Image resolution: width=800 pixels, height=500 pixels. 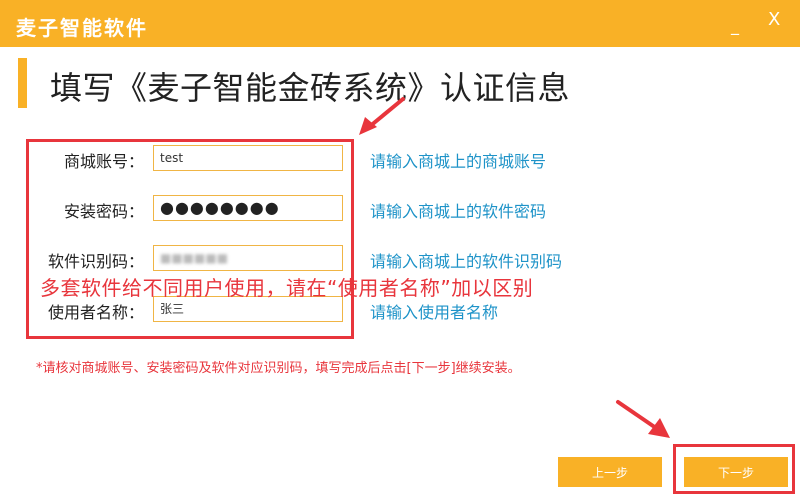 I want to click on page-title: 填写《麦子智能金砖系统》认证信息, so click(x=310, y=88).